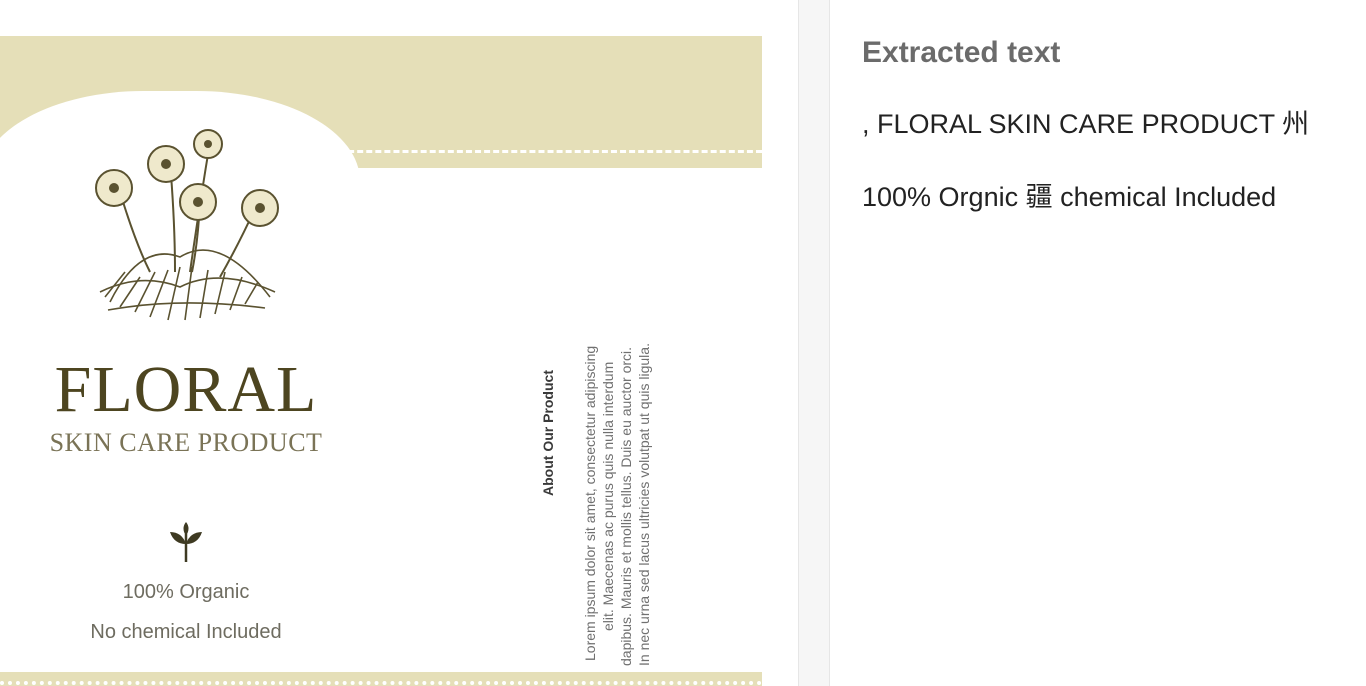  What do you see at coordinates (961, 52) in the screenshot?
I see `panel-heading: Extracted text` at bounding box center [961, 52].